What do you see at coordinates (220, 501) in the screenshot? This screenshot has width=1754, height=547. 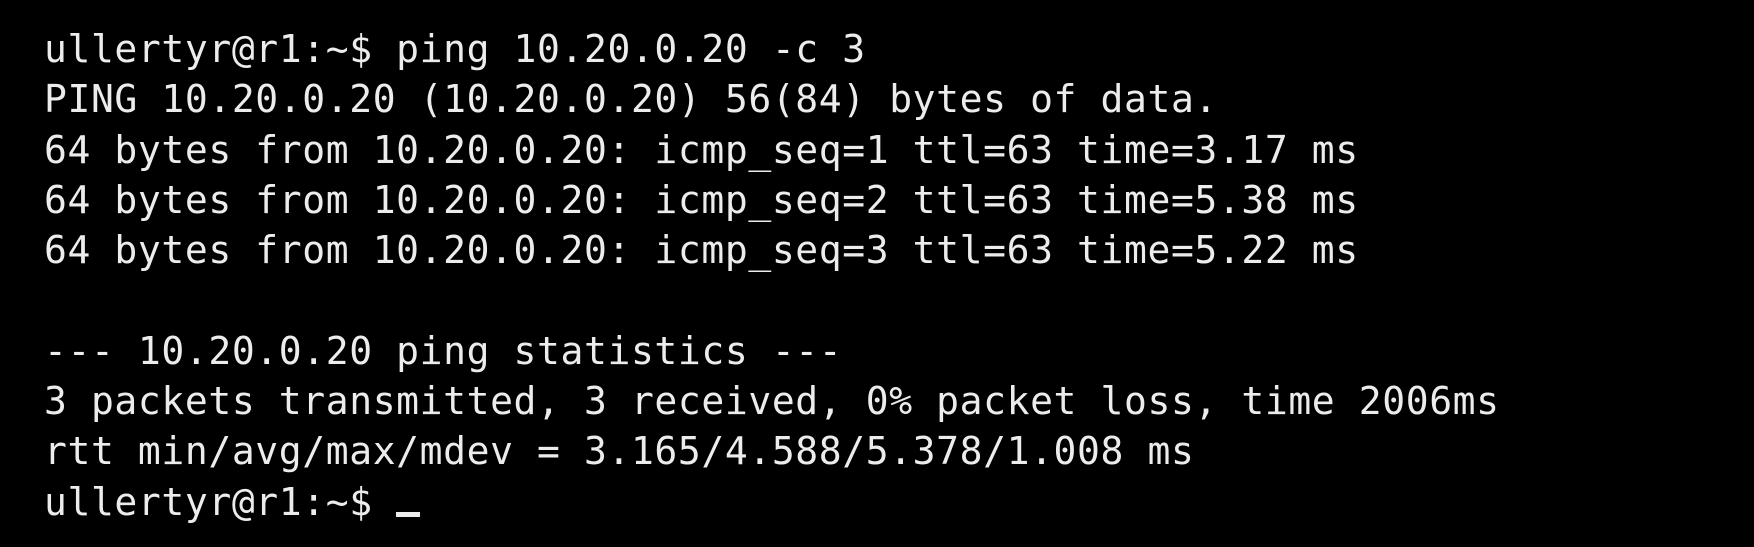 I see `terminal-prompt: ullertyr@r1:~$` at bounding box center [220, 501].